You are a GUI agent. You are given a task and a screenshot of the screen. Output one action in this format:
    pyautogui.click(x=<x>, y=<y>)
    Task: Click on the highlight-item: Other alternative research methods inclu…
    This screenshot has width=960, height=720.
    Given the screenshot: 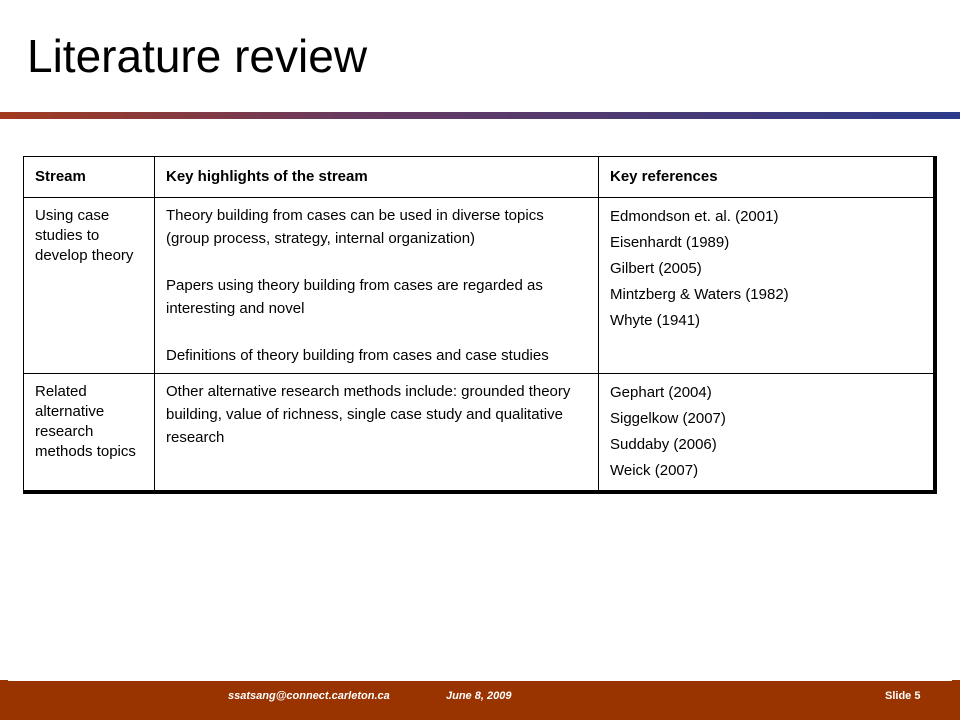 What is the action you would take?
    pyautogui.click(x=368, y=414)
    